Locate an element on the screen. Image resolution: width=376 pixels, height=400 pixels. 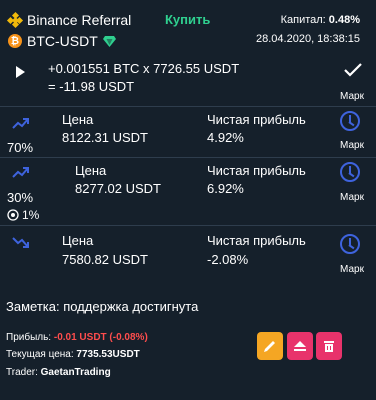
entry-line-2: = -11.98 USDT is located at coordinates (91, 86).